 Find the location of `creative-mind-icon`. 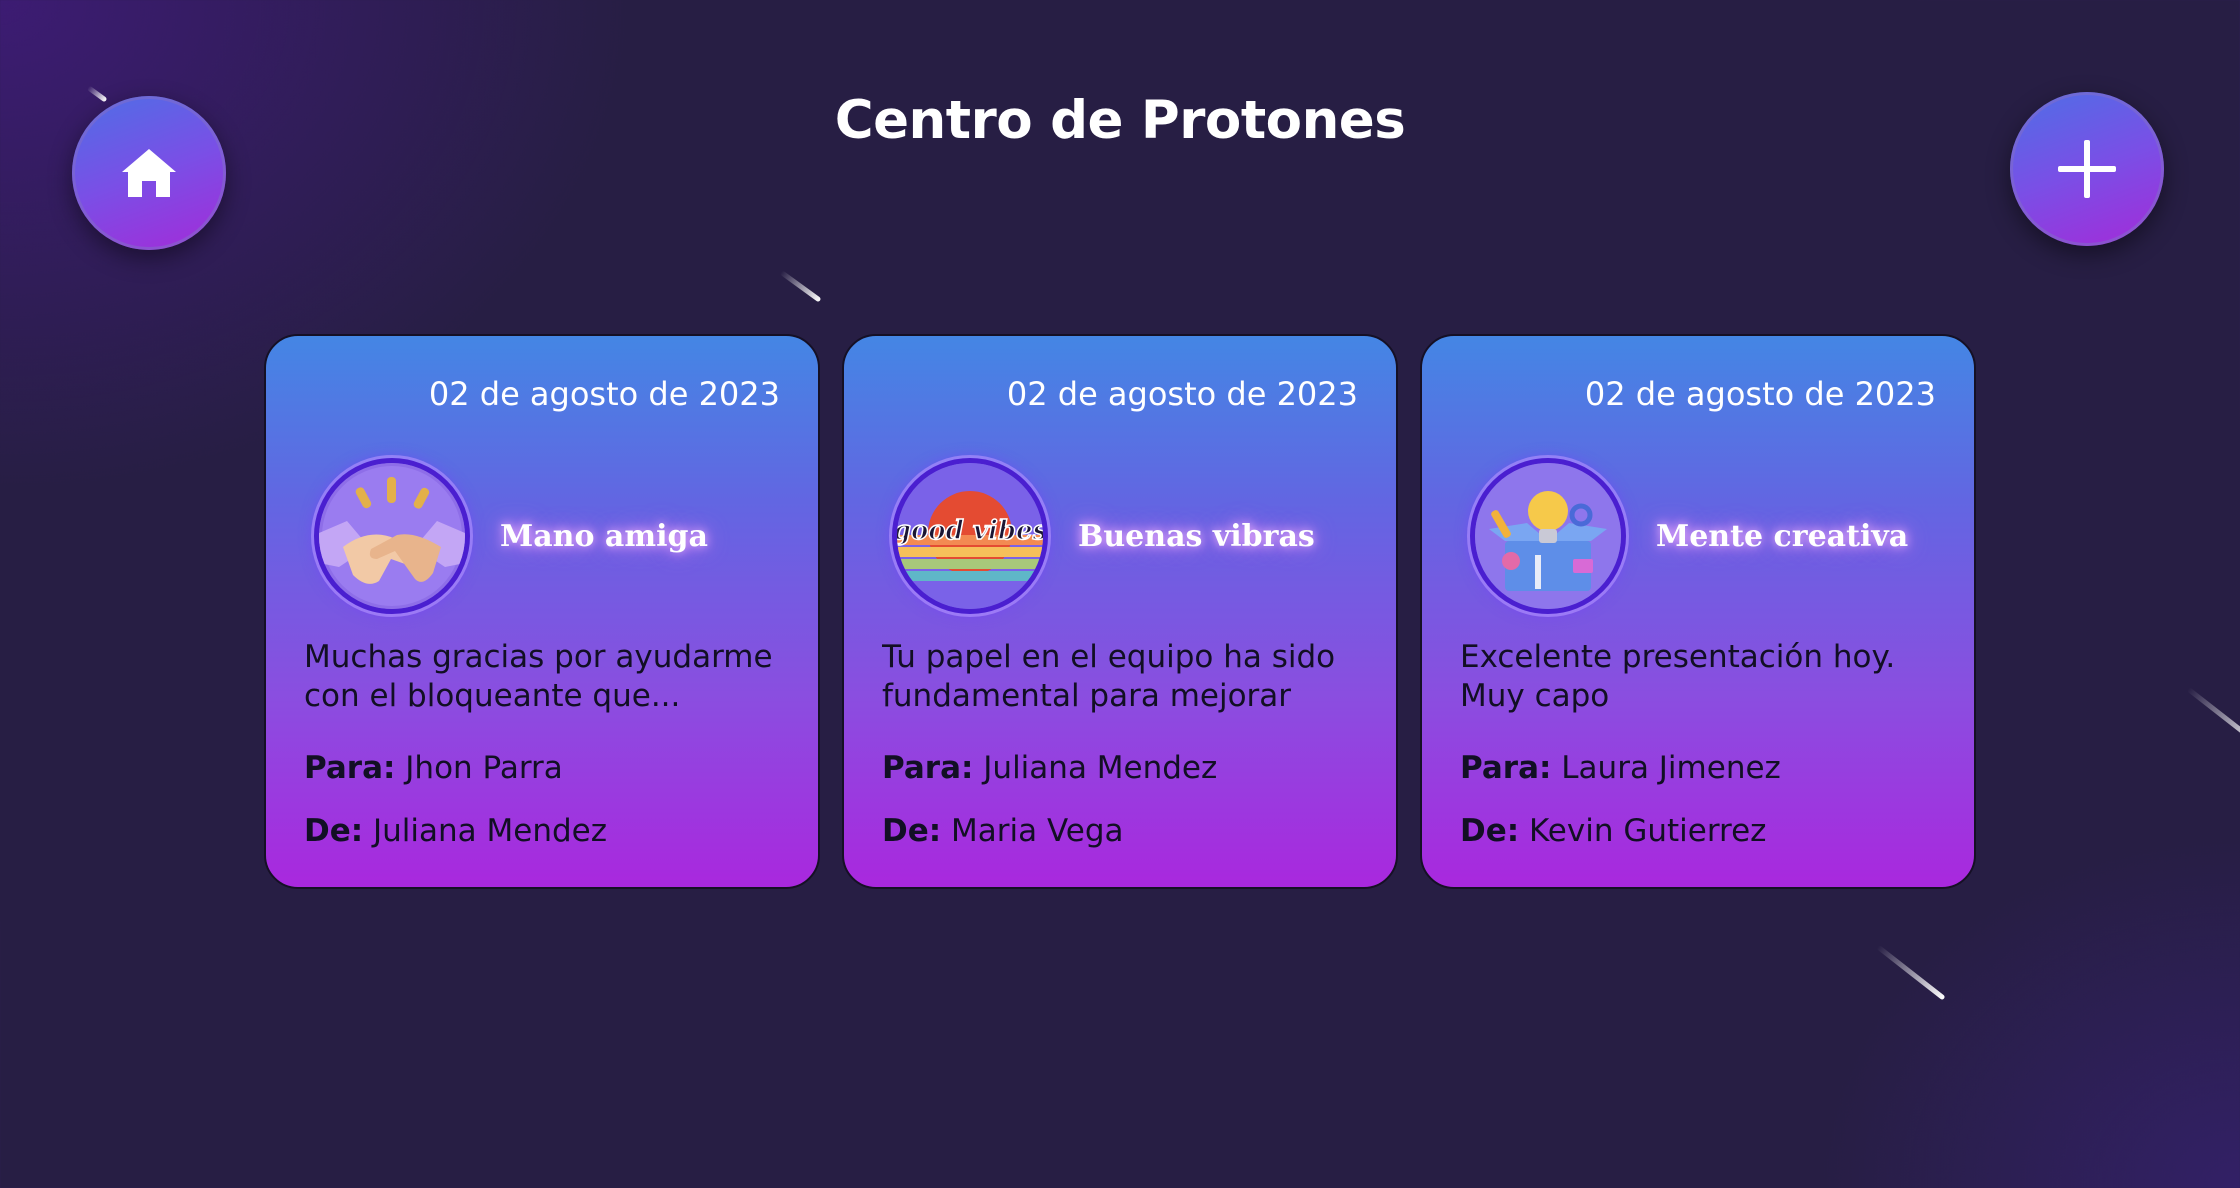

creative-mind-icon is located at coordinates (1548, 536).